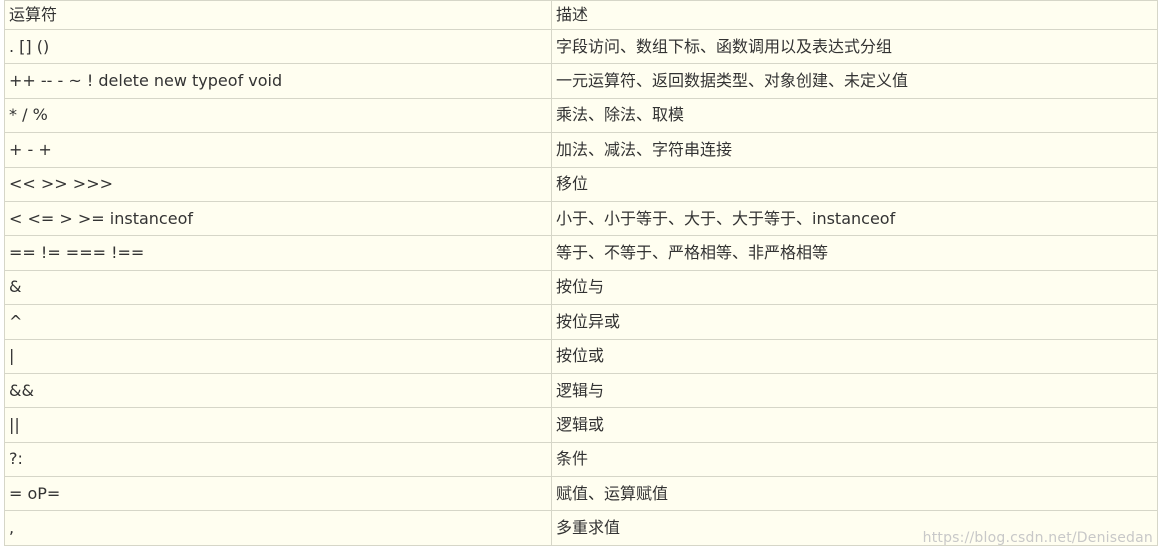 This screenshot has width=1161, height=552. What do you see at coordinates (854, 150) in the screenshot?
I see `description-cell: 加法、减法、字符串连接` at bounding box center [854, 150].